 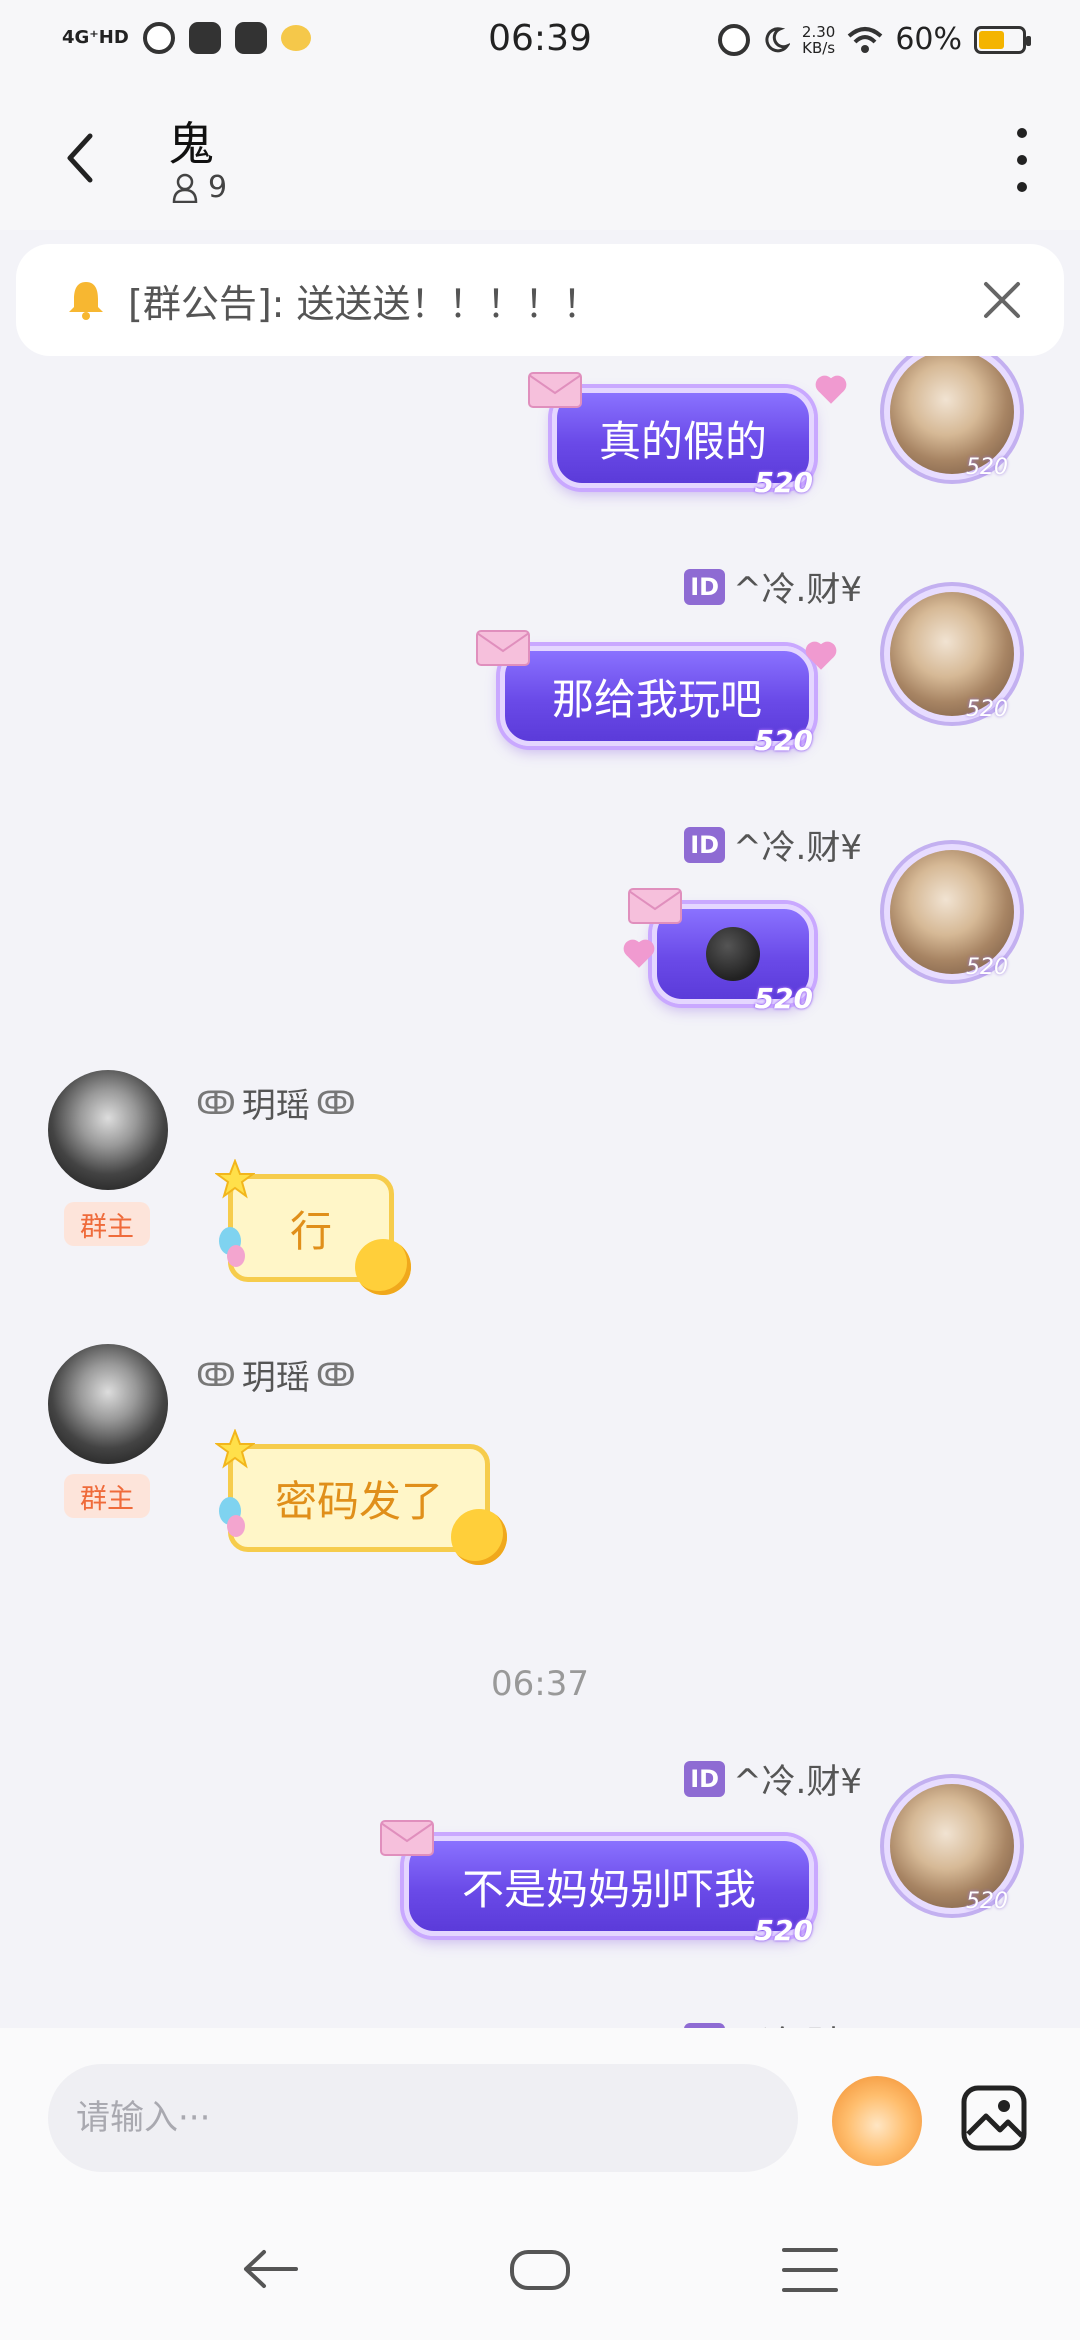 I want to click on more-vertical-icon, so click(x=1022, y=160).